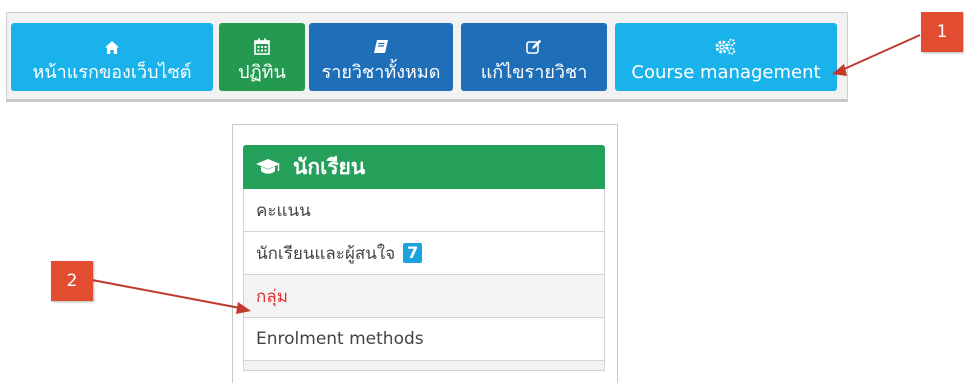  I want to click on callout-2-arrow, so click(166, 294).